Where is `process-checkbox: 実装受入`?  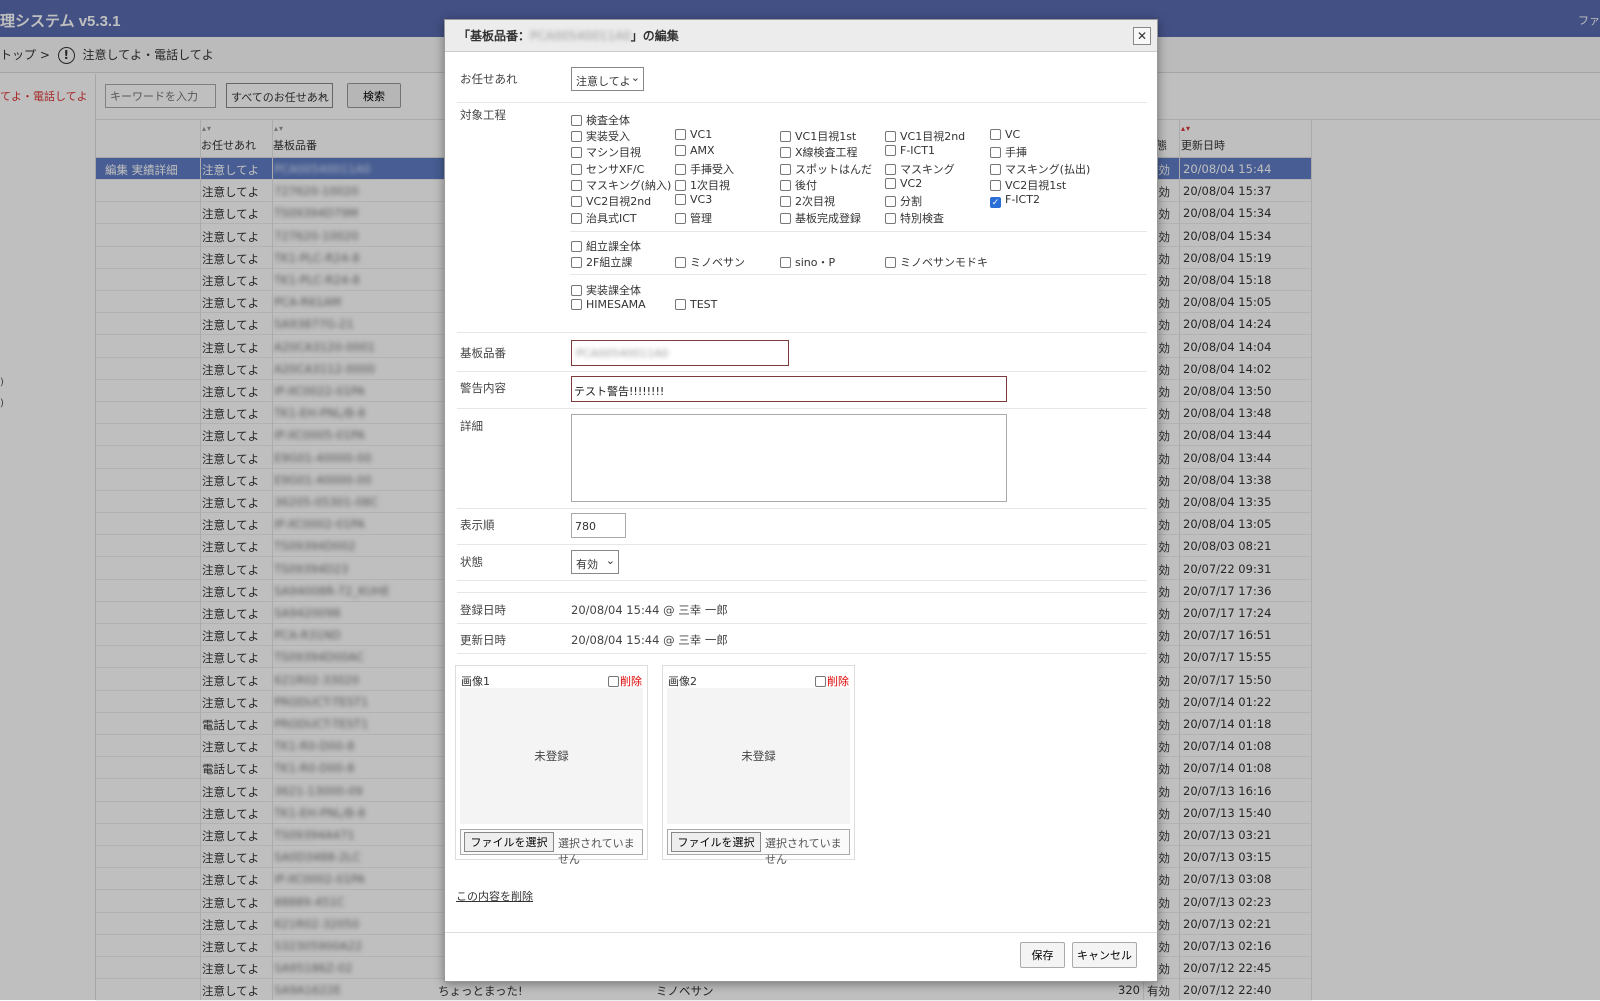 process-checkbox: 実装受入 is located at coordinates (600, 136).